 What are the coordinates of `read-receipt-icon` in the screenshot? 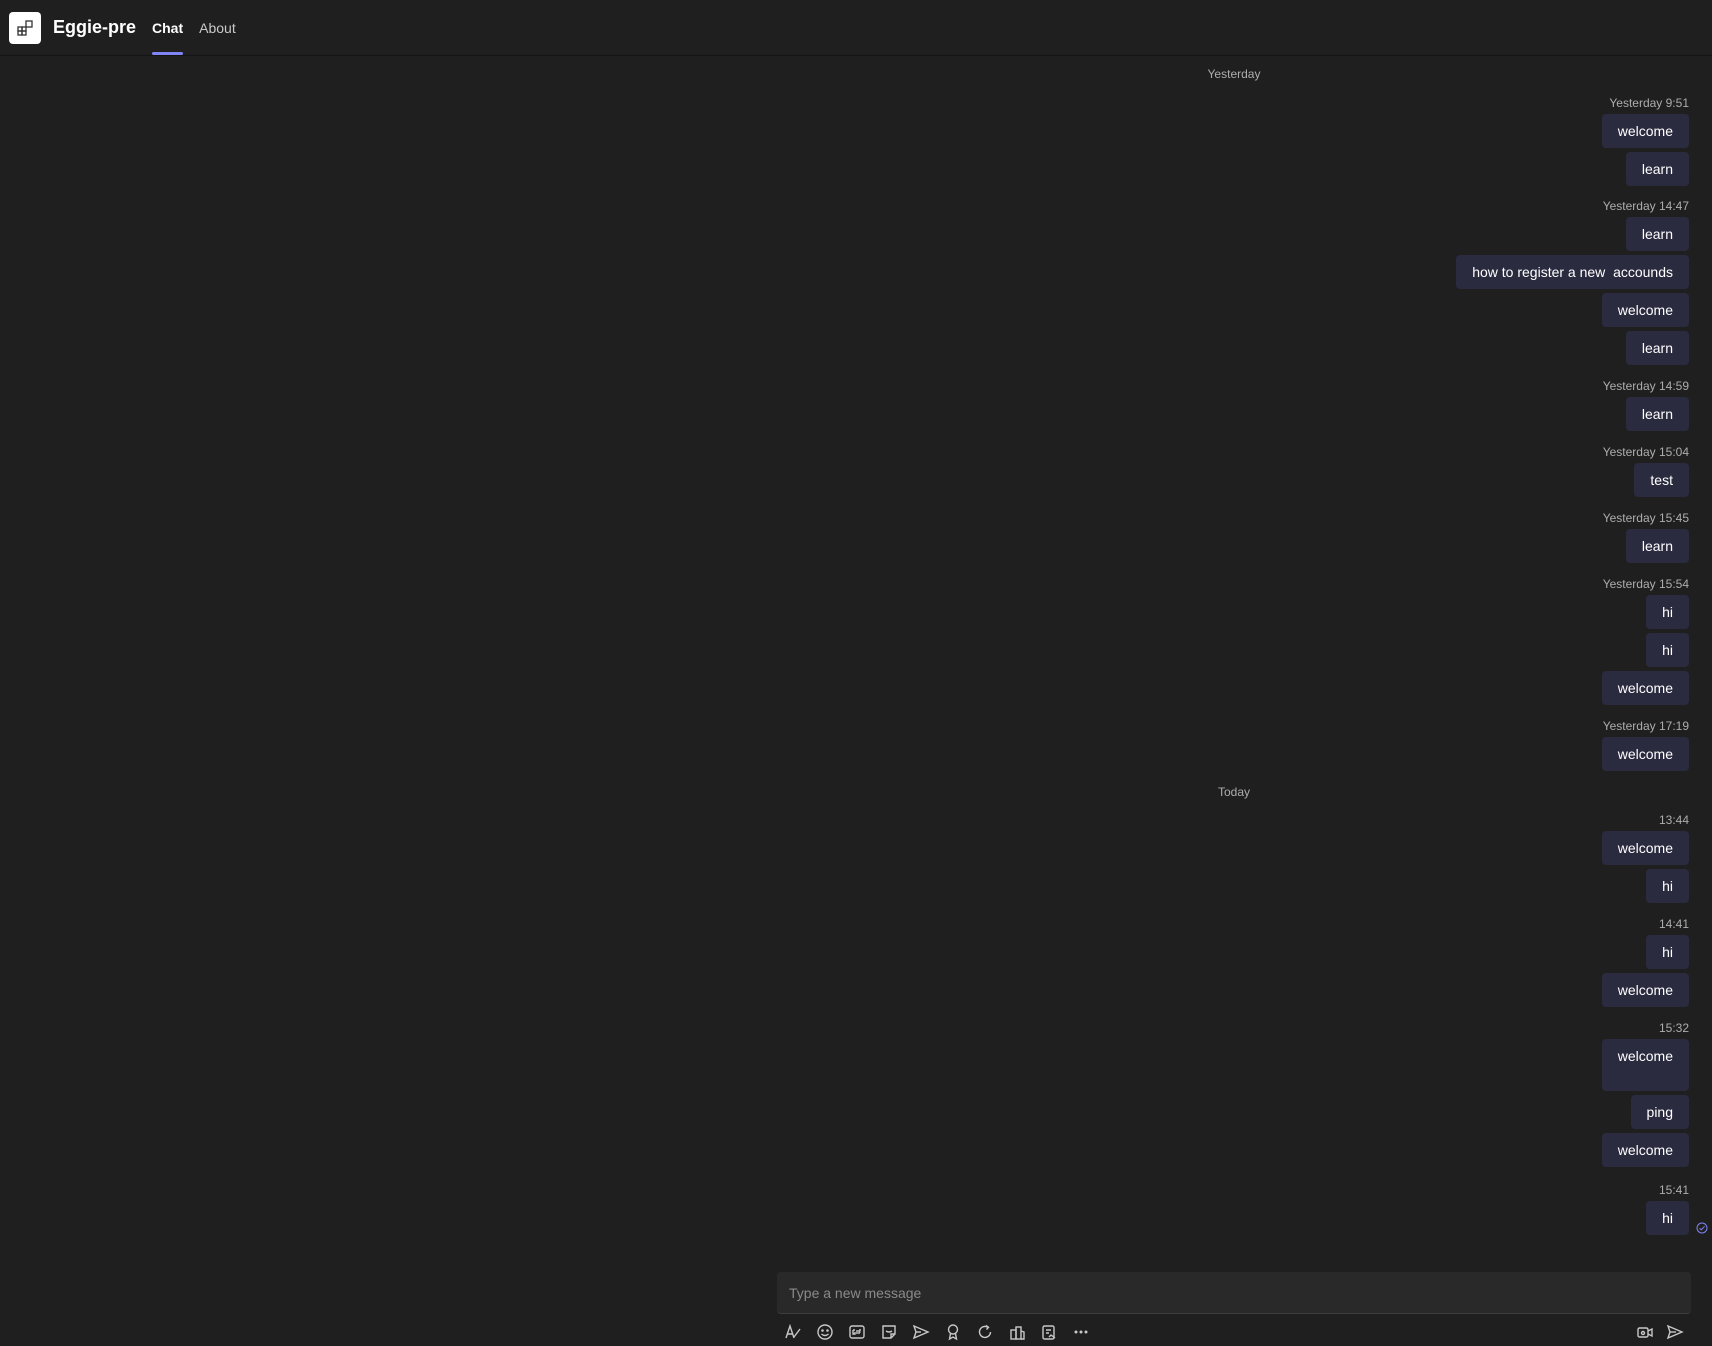 It's located at (1702, 1228).